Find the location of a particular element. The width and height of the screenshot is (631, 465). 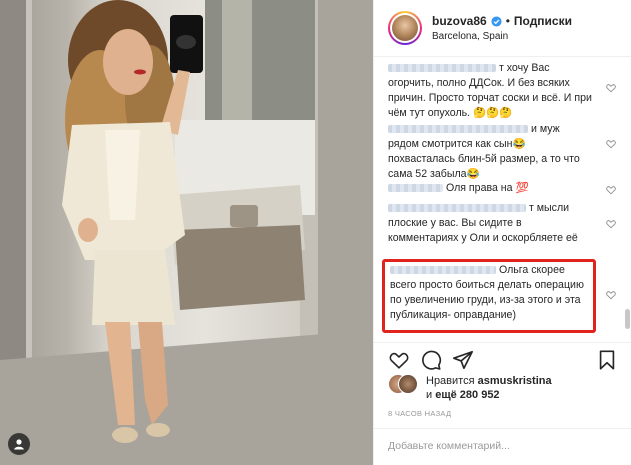

username-link: buzova86 is located at coordinates (459, 21).